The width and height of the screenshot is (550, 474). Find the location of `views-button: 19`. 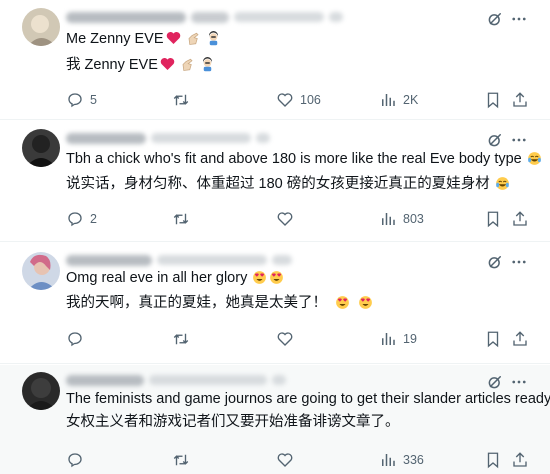

views-button: 19 is located at coordinates (398, 339).